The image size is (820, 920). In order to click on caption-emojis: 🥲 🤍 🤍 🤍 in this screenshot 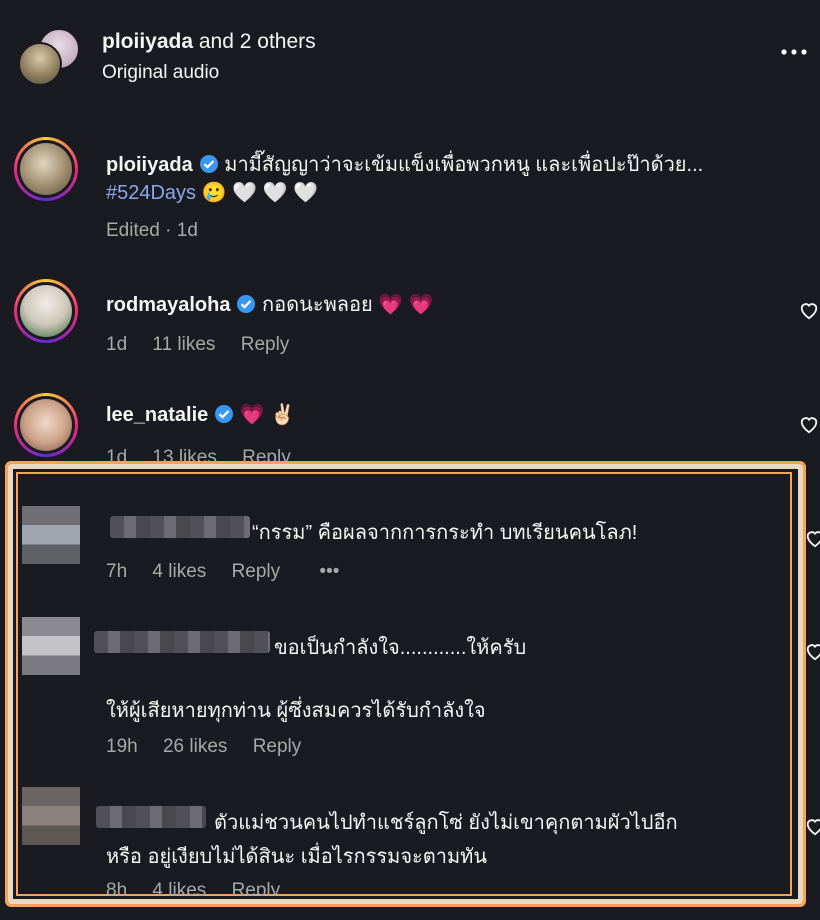, I will do `click(259, 193)`.